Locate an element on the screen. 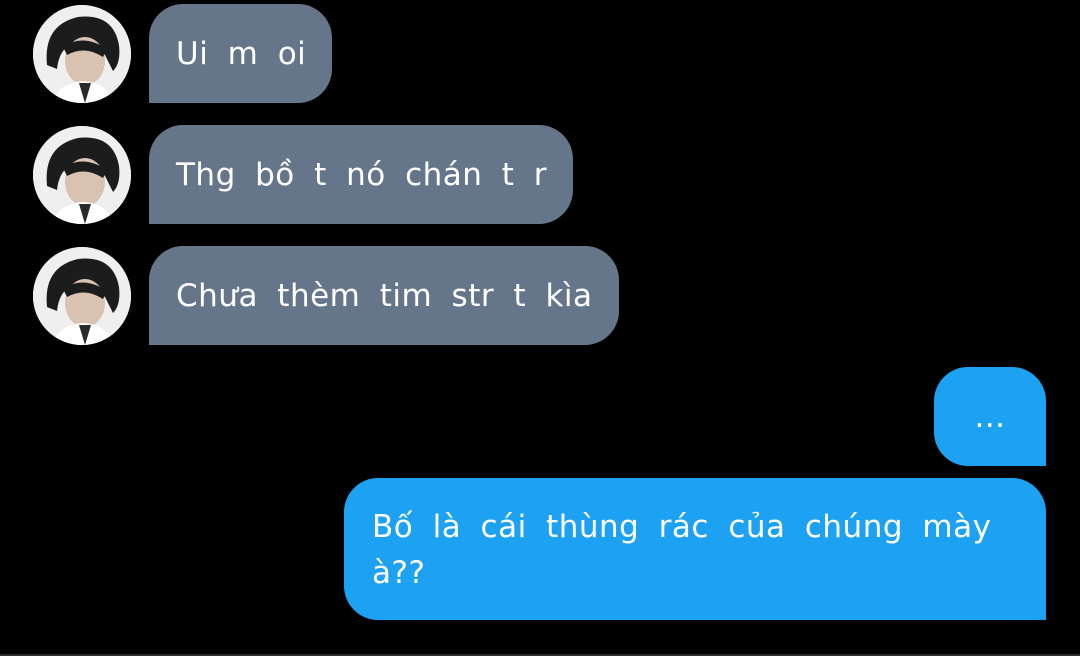  incoming-message-bubble: Chưa thèm tim str t kìa is located at coordinates (384, 295).